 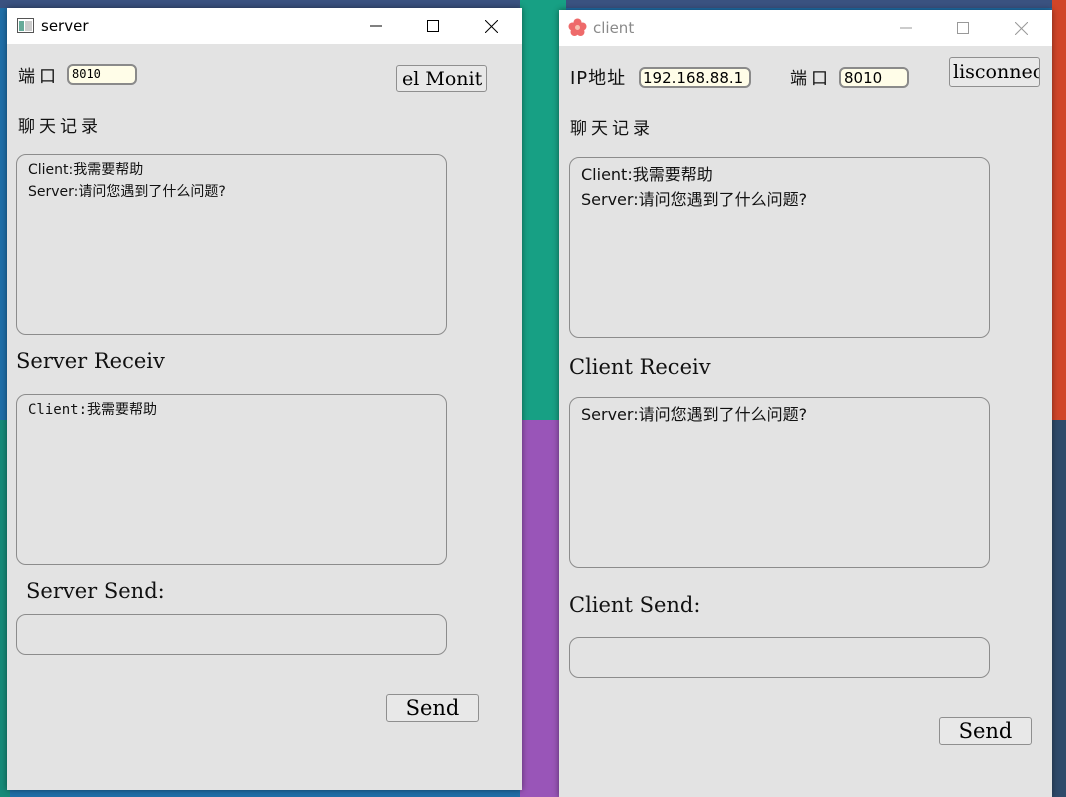 I want to click on receive-line: Server:请问您遇到了什么问题?, so click(x=694, y=414).